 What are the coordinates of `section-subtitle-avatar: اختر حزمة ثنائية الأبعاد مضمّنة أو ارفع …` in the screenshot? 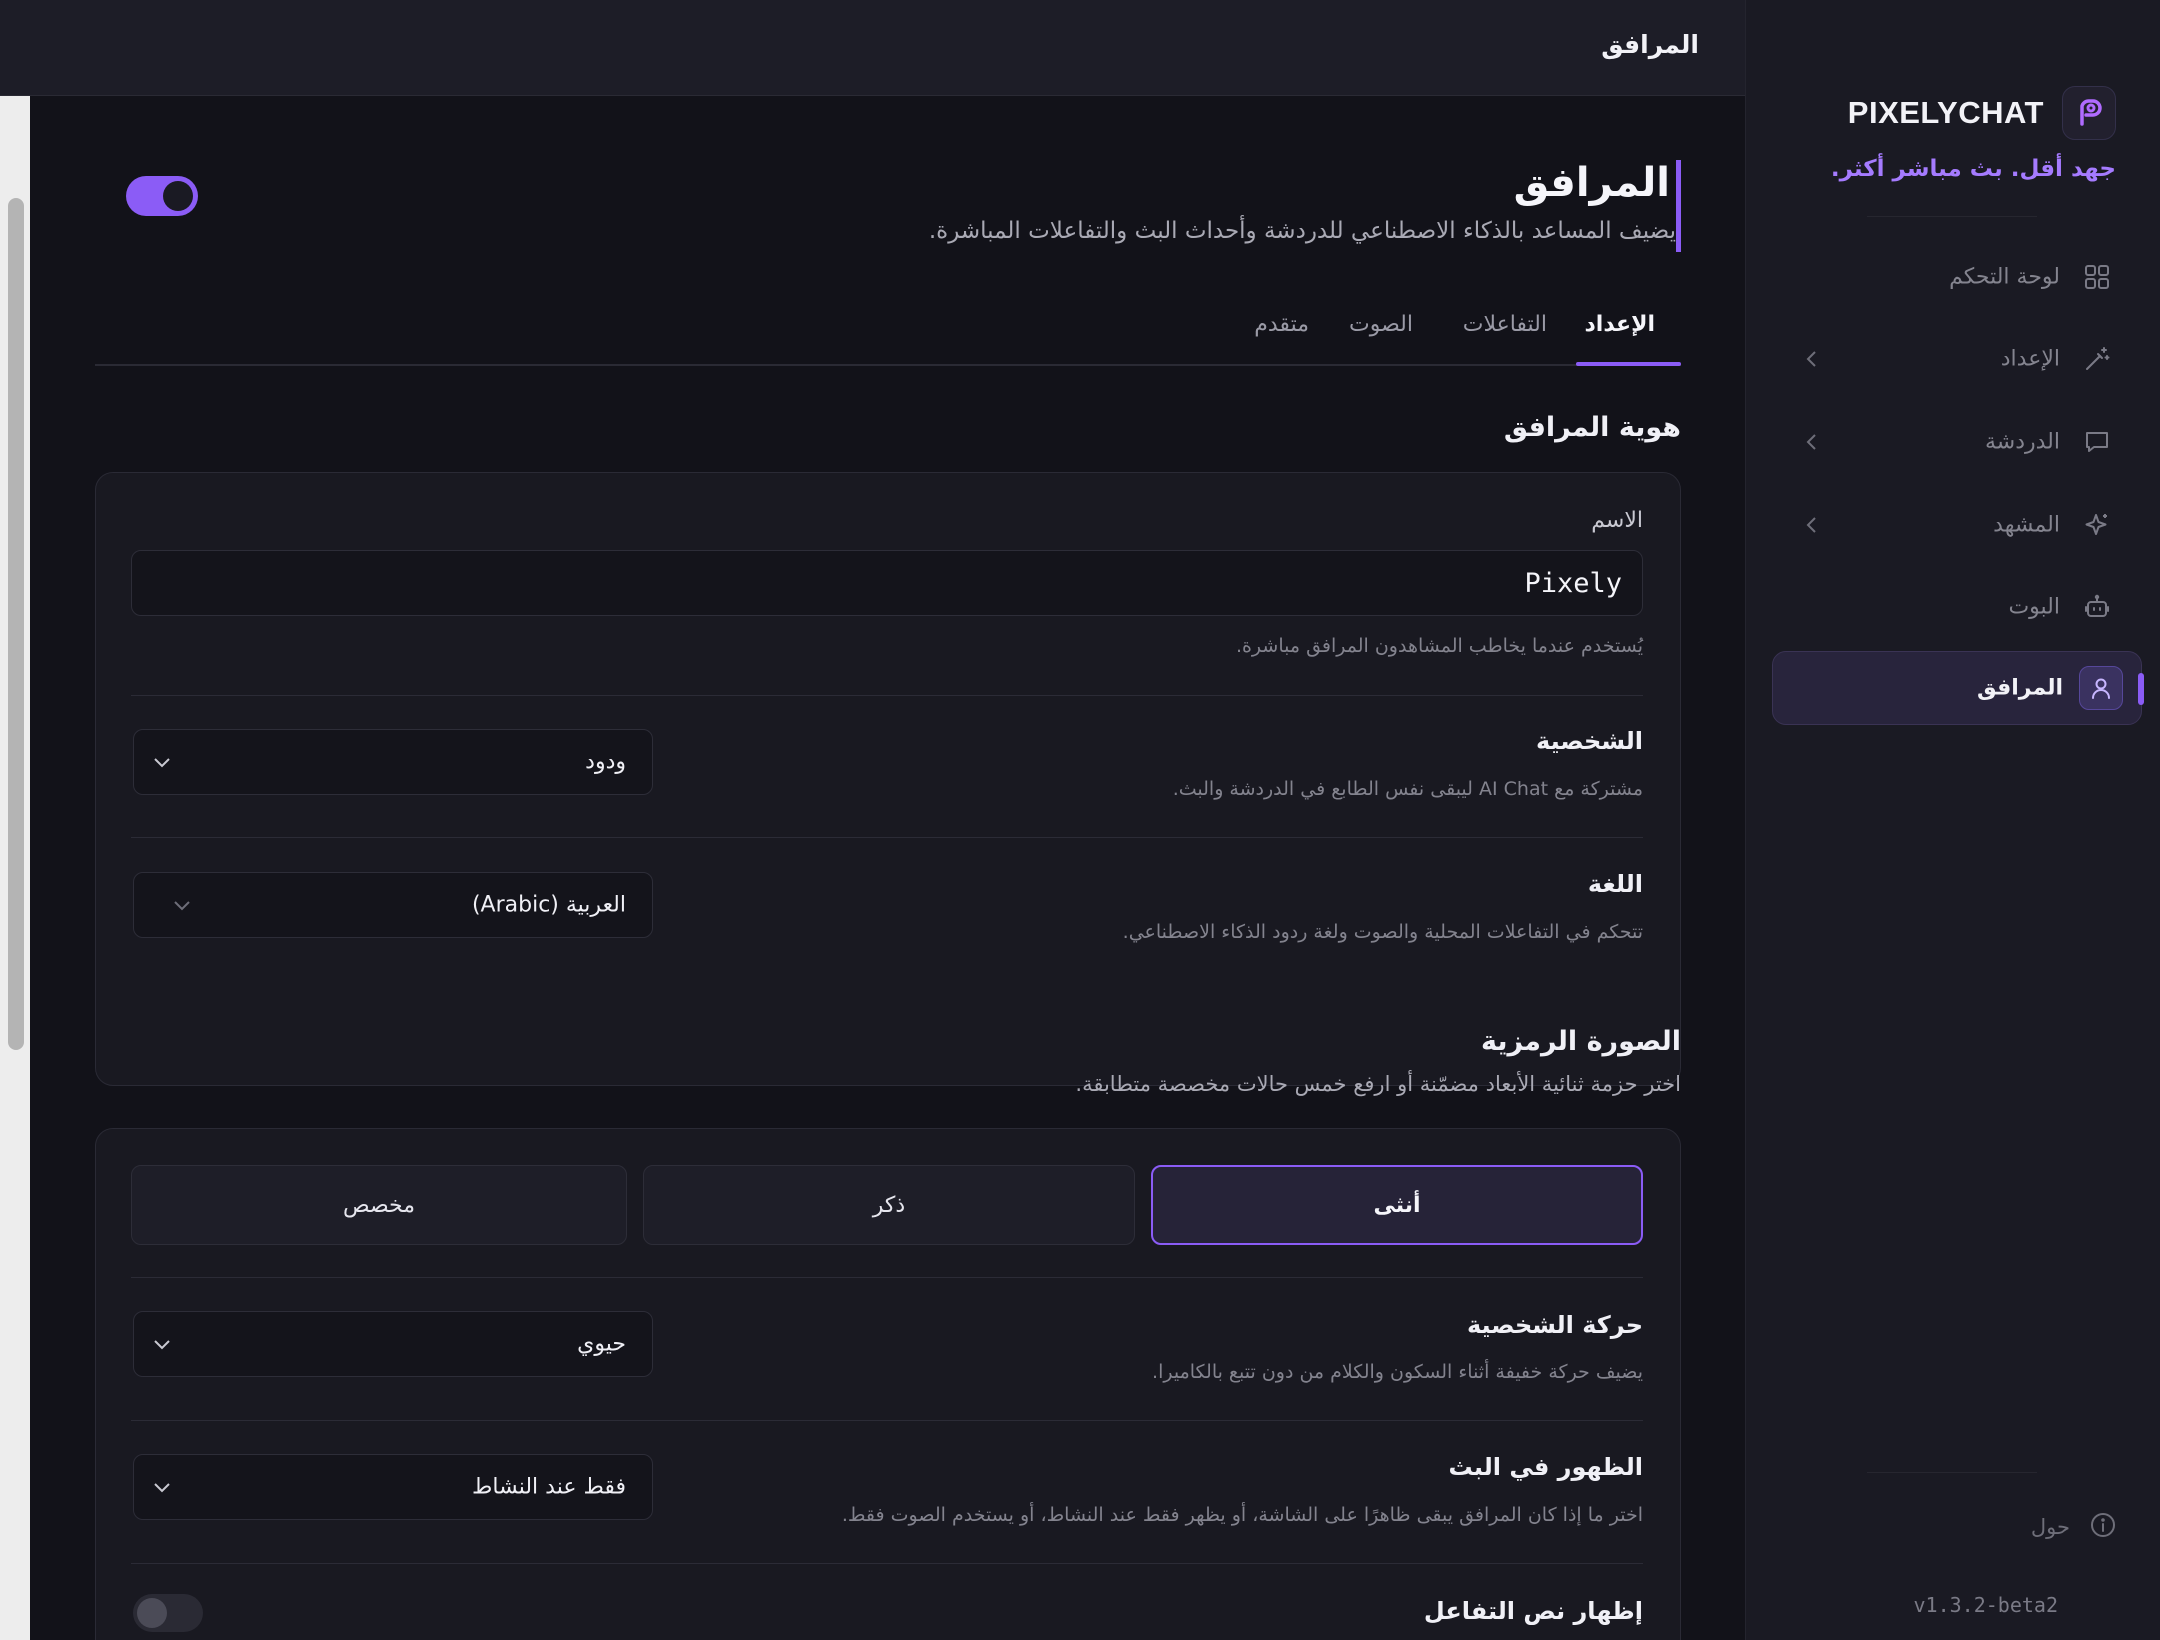 It's located at (1378, 1084).